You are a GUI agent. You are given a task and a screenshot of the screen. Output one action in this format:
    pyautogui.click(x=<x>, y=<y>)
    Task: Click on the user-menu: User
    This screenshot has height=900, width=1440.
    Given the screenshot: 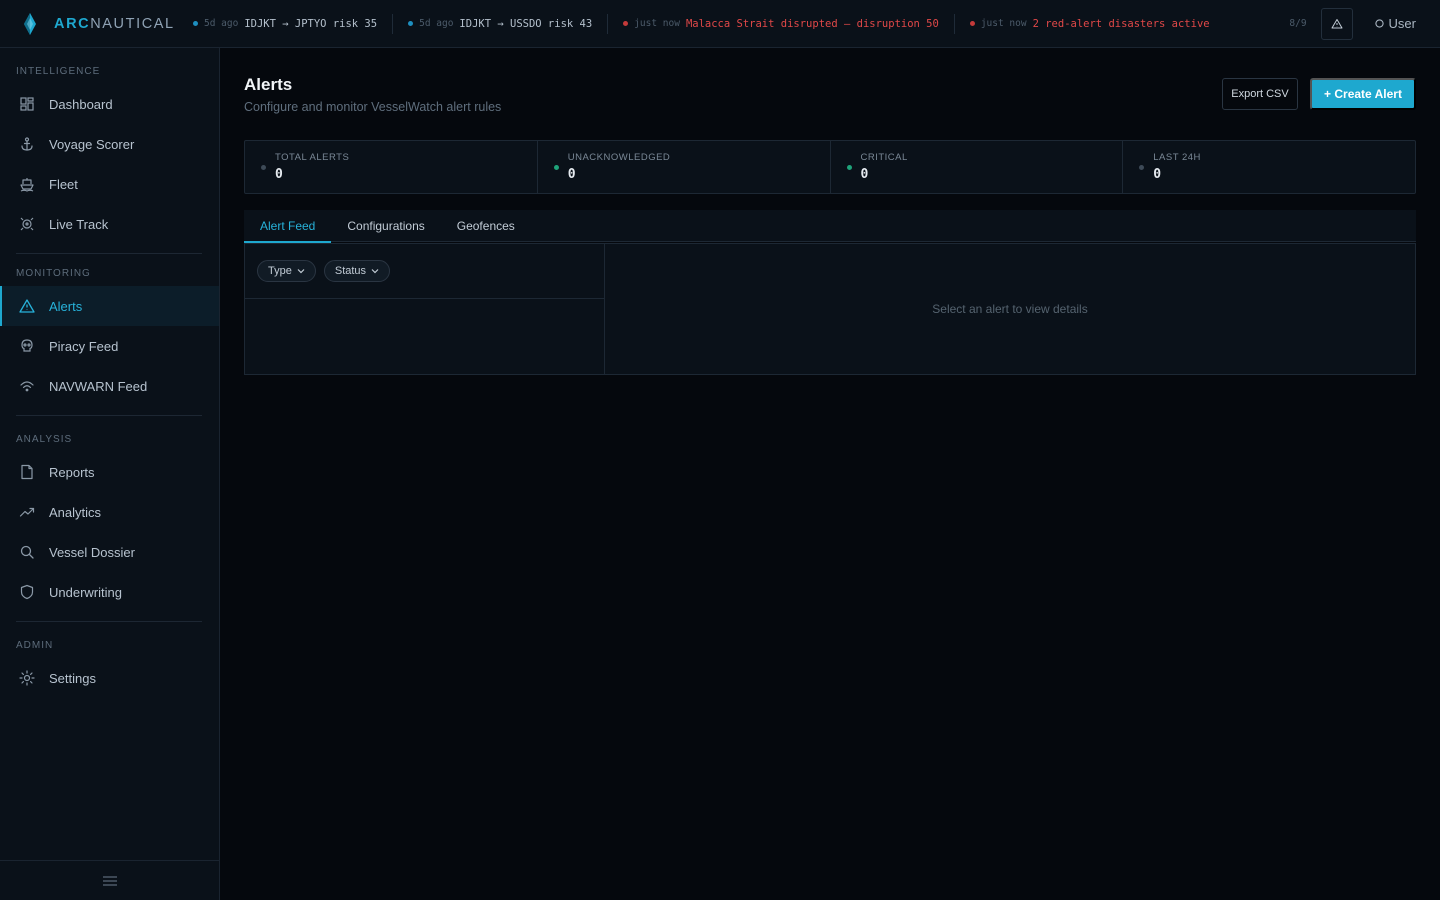 What is the action you would take?
    pyautogui.click(x=1395, y=23)
    